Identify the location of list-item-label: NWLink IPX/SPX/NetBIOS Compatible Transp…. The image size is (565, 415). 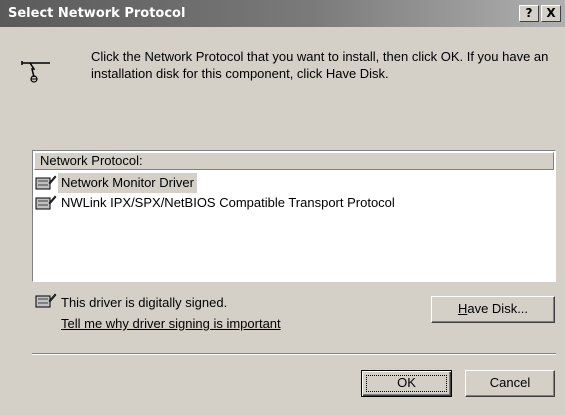
(228, 202).